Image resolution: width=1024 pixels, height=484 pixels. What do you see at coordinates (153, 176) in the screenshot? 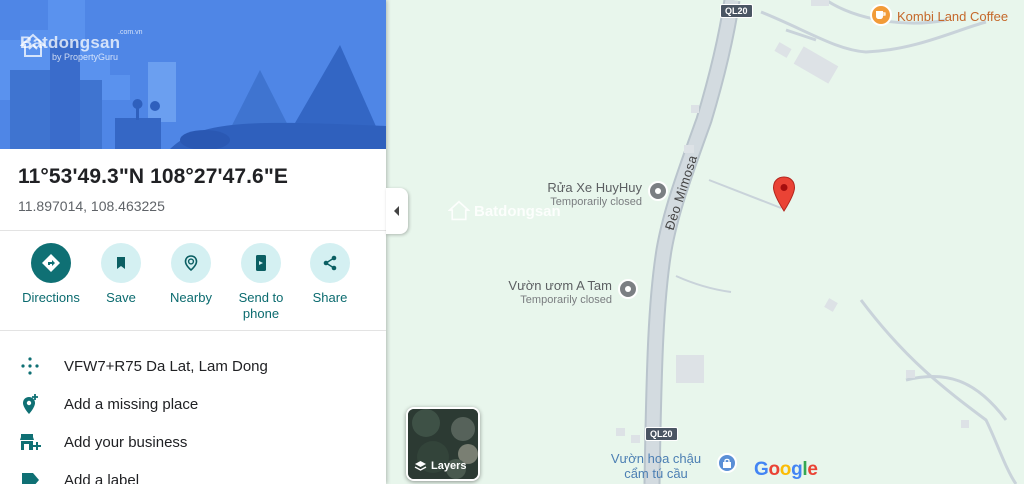
I see `place-title: 11°53'49.3"N 108°27'47.6"E` at bounding box center [153, 176].